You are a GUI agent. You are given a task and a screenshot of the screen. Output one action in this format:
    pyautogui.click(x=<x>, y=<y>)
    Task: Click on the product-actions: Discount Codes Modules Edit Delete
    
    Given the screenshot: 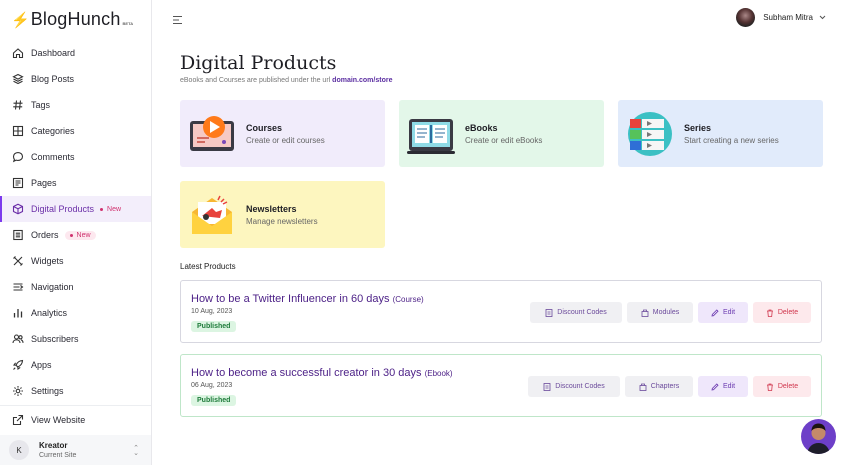 What is the action you would take?
    pyautogui.click(x=670, y=312)
    